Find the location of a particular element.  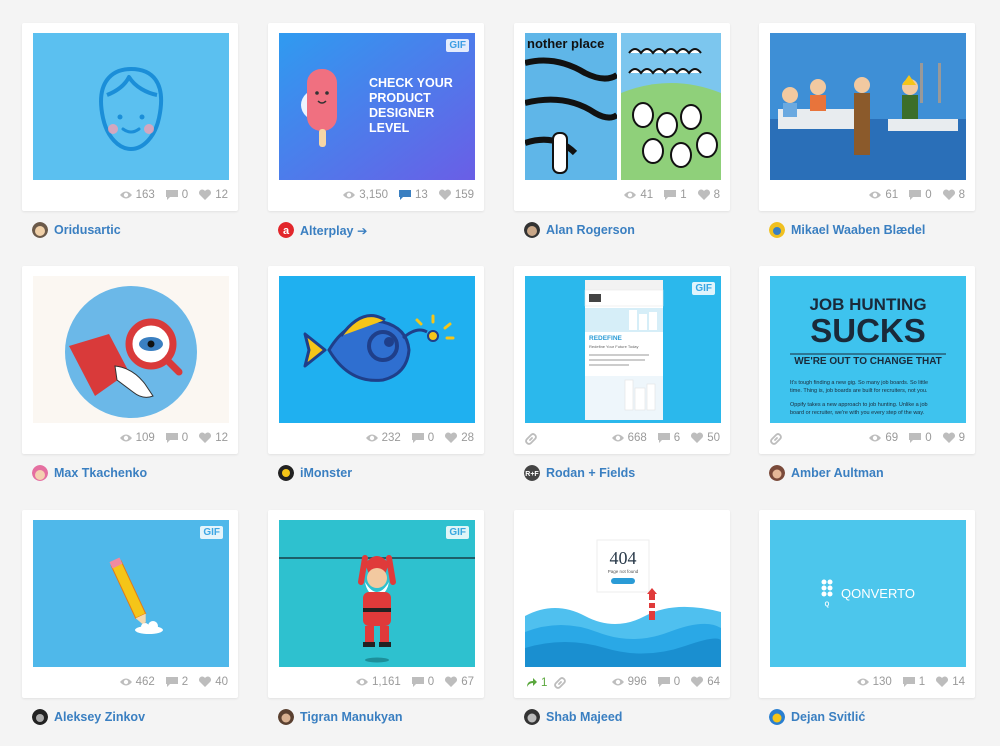

views-stat: 130 is located at coordinates (874, 682).